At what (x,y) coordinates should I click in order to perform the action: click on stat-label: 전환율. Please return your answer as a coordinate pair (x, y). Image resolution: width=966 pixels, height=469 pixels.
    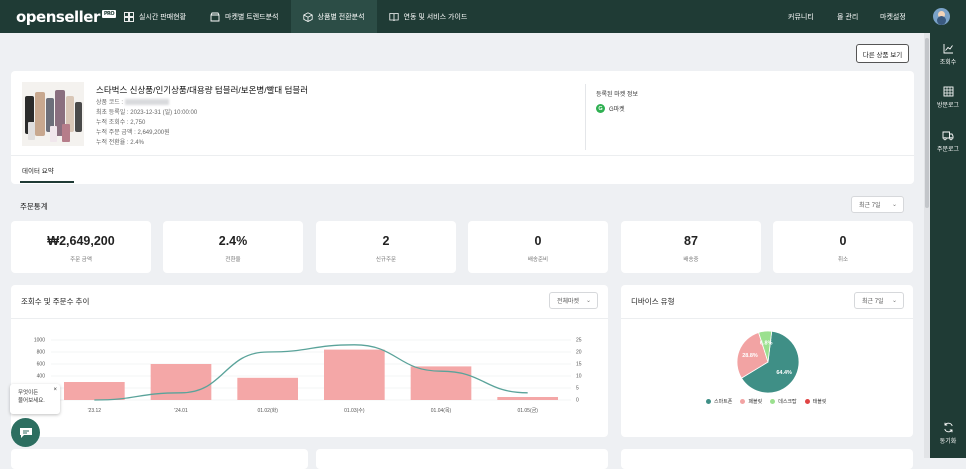
    Looking at the image, I should click on (233, 260).